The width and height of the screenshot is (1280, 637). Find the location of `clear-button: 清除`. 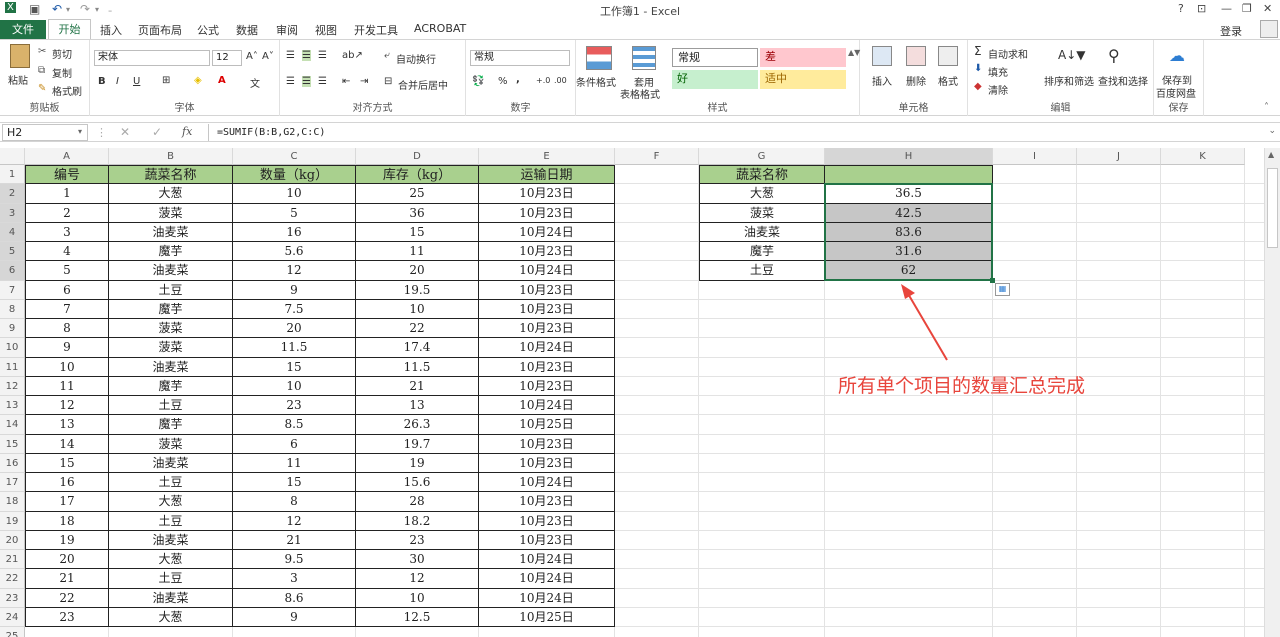

clear-button: 清除 is located at coordinates (998, 89).